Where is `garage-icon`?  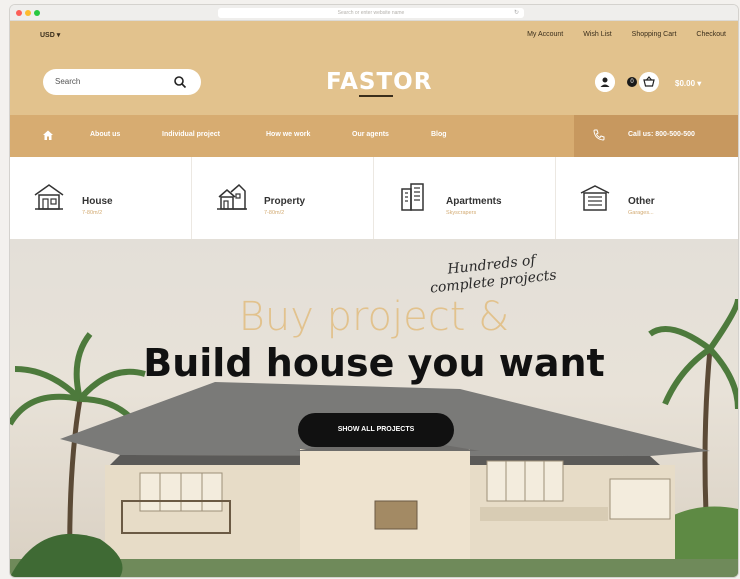
garage-icon is located at coordinates (595, 198).